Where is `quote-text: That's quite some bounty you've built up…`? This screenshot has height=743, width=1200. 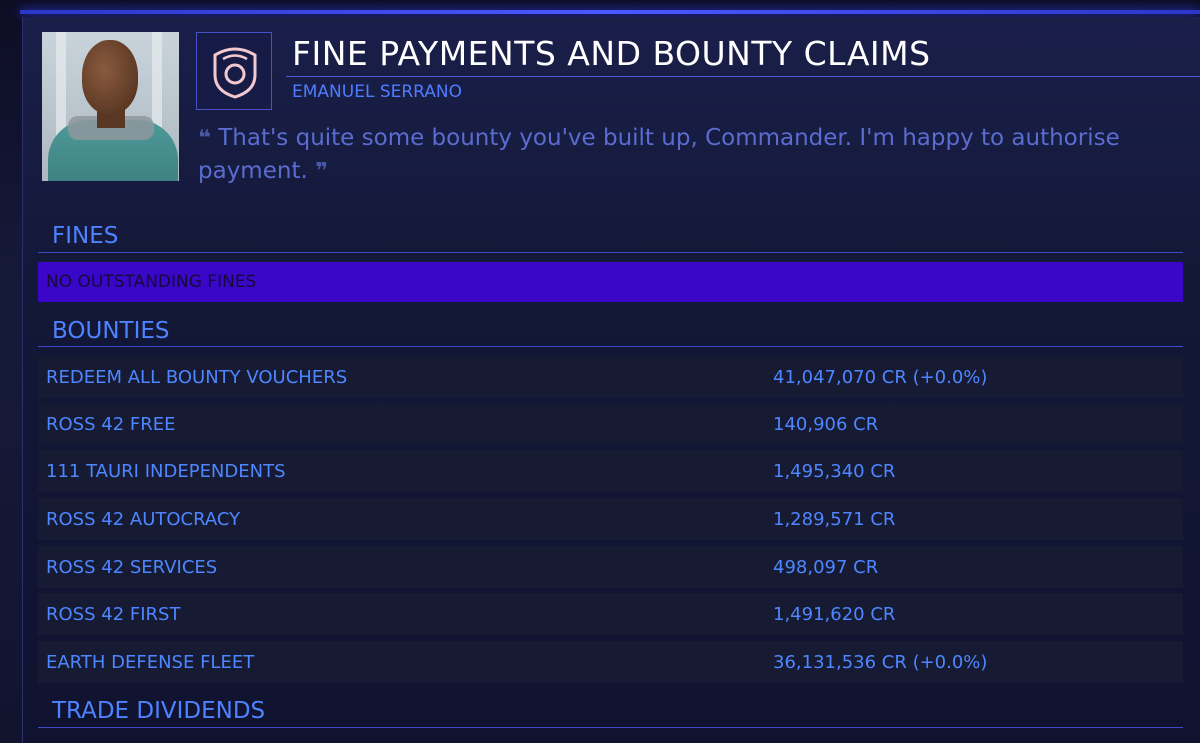 quote-text: That's quite some bounty you've built up… is located at coordinates (659, 154).